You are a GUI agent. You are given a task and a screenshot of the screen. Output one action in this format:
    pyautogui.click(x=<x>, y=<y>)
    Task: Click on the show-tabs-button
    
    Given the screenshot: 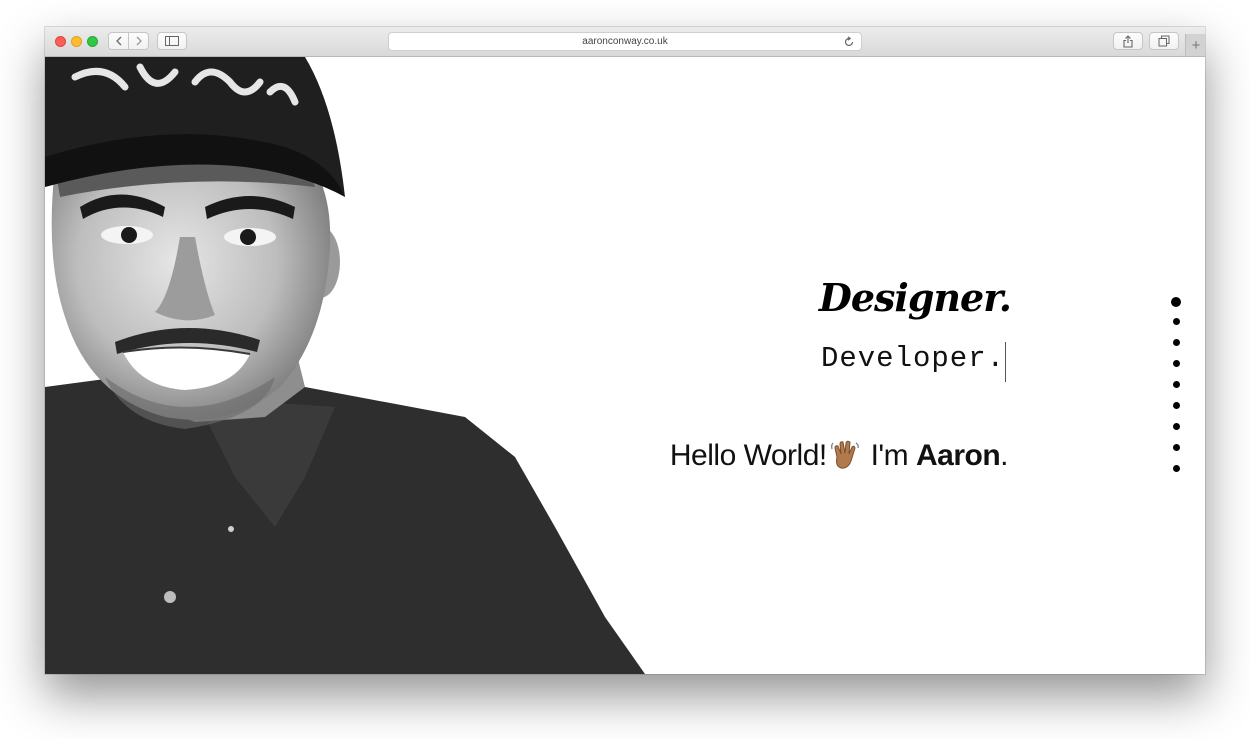 What is the action you would take?
    pyautogui.click(x=1164, y=41)
    